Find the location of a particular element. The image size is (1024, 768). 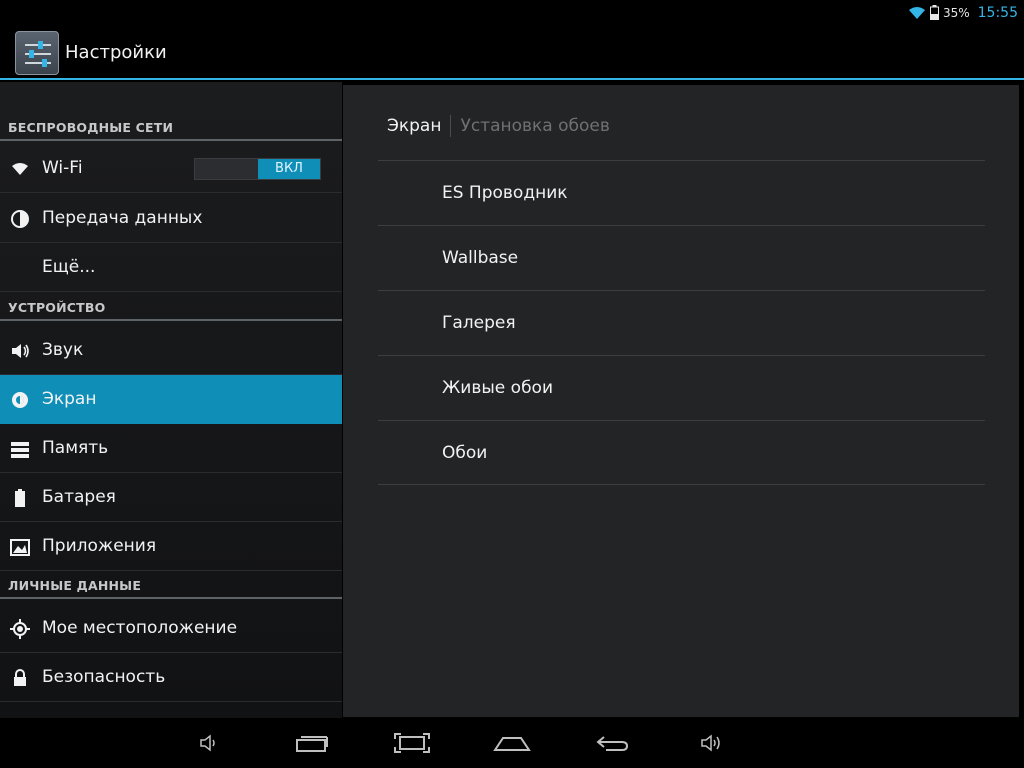

status-bar: 35% 15:55 is located at coordinates (512, 12).